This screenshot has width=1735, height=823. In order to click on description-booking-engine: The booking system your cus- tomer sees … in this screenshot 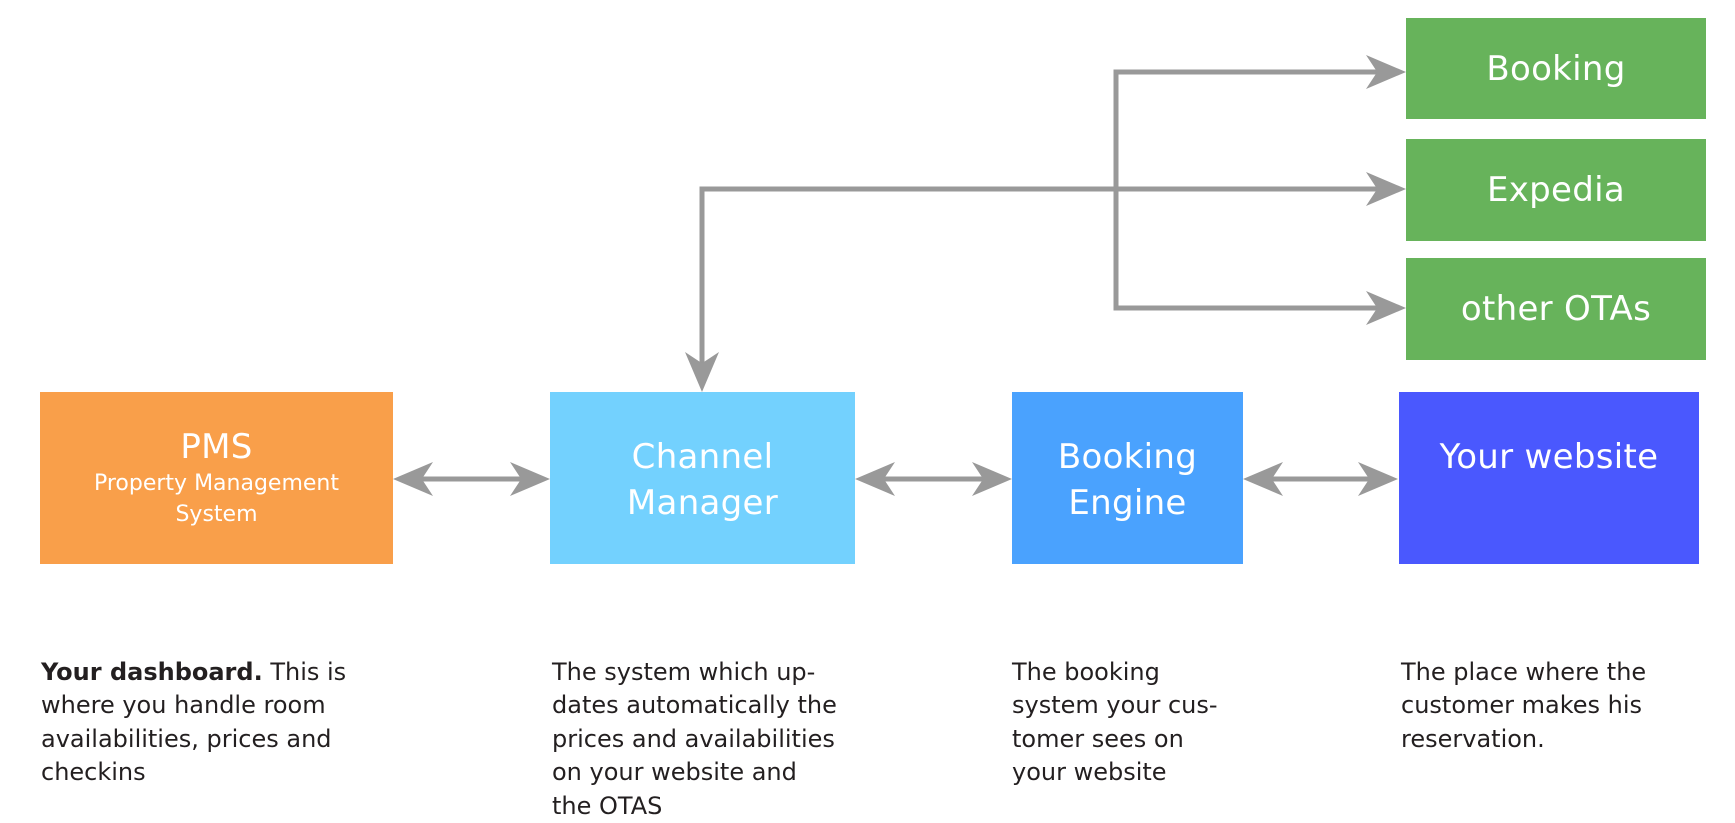, I will do `click(1177, 706)`.